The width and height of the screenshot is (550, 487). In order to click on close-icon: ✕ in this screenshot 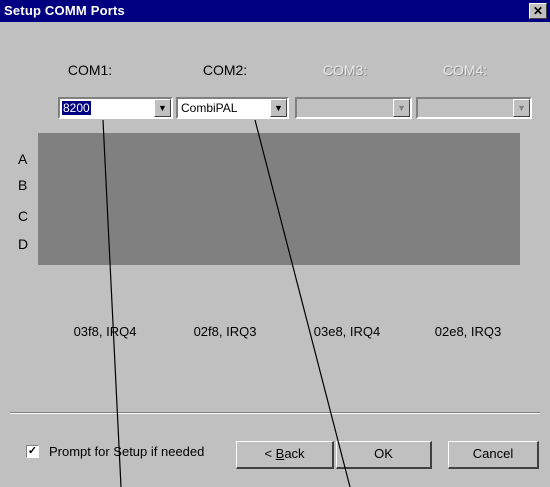, I will do `click(538, 11)`.